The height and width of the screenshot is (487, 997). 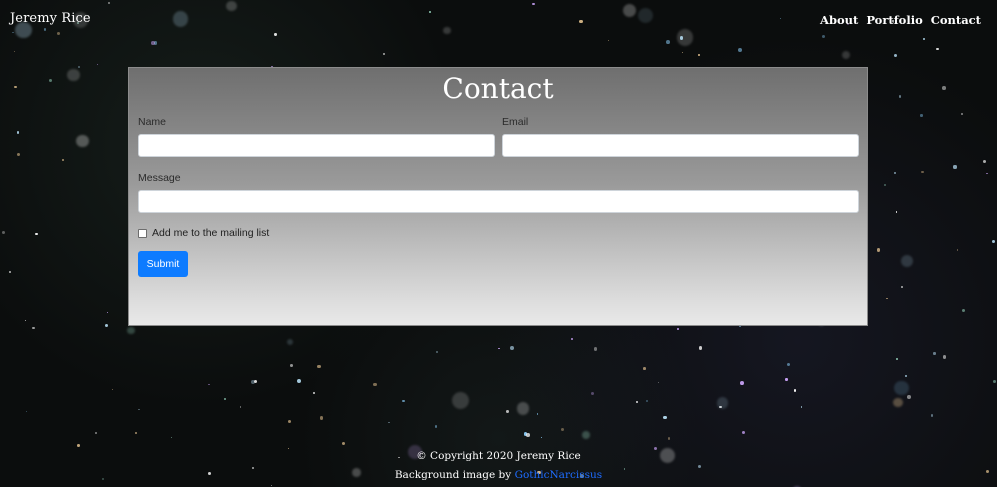 I want to click on mailing-list-option: Add me to the mailing list, so click(x=203, y=233).